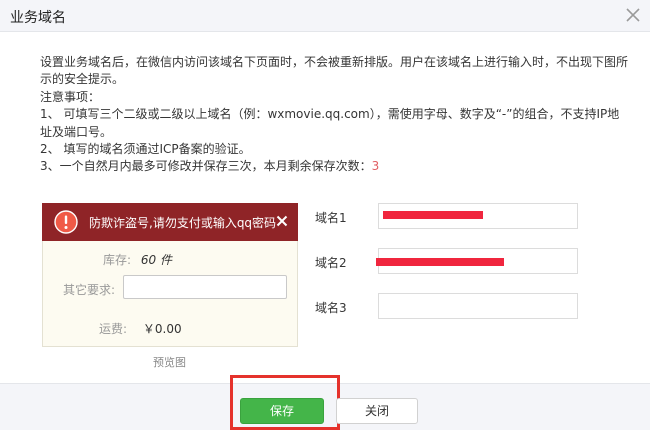  Describe the element at coordinates (38, 18) in the screenshot. I see `dialog-title: 业务域名` at that location.